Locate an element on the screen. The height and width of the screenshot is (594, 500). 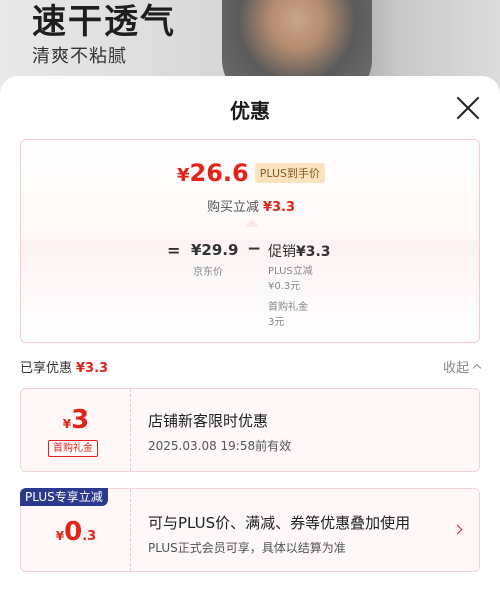
pointer-arrow-icon is located at coordinates (252, 223).